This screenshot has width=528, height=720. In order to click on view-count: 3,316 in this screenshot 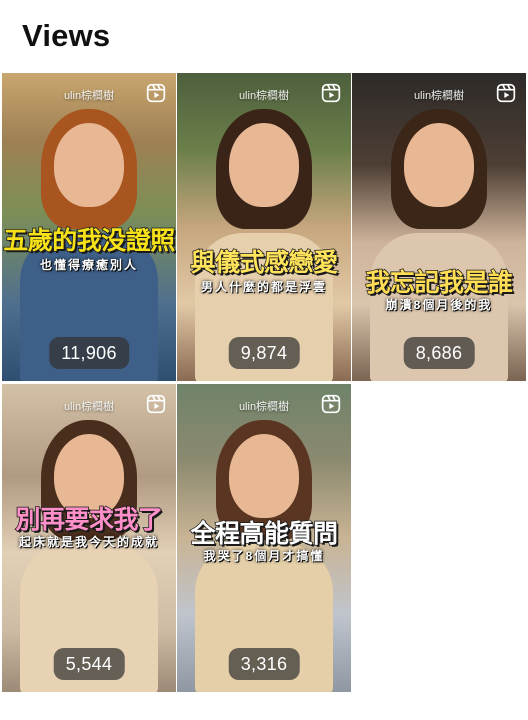, I will do `click(264, 664)`.